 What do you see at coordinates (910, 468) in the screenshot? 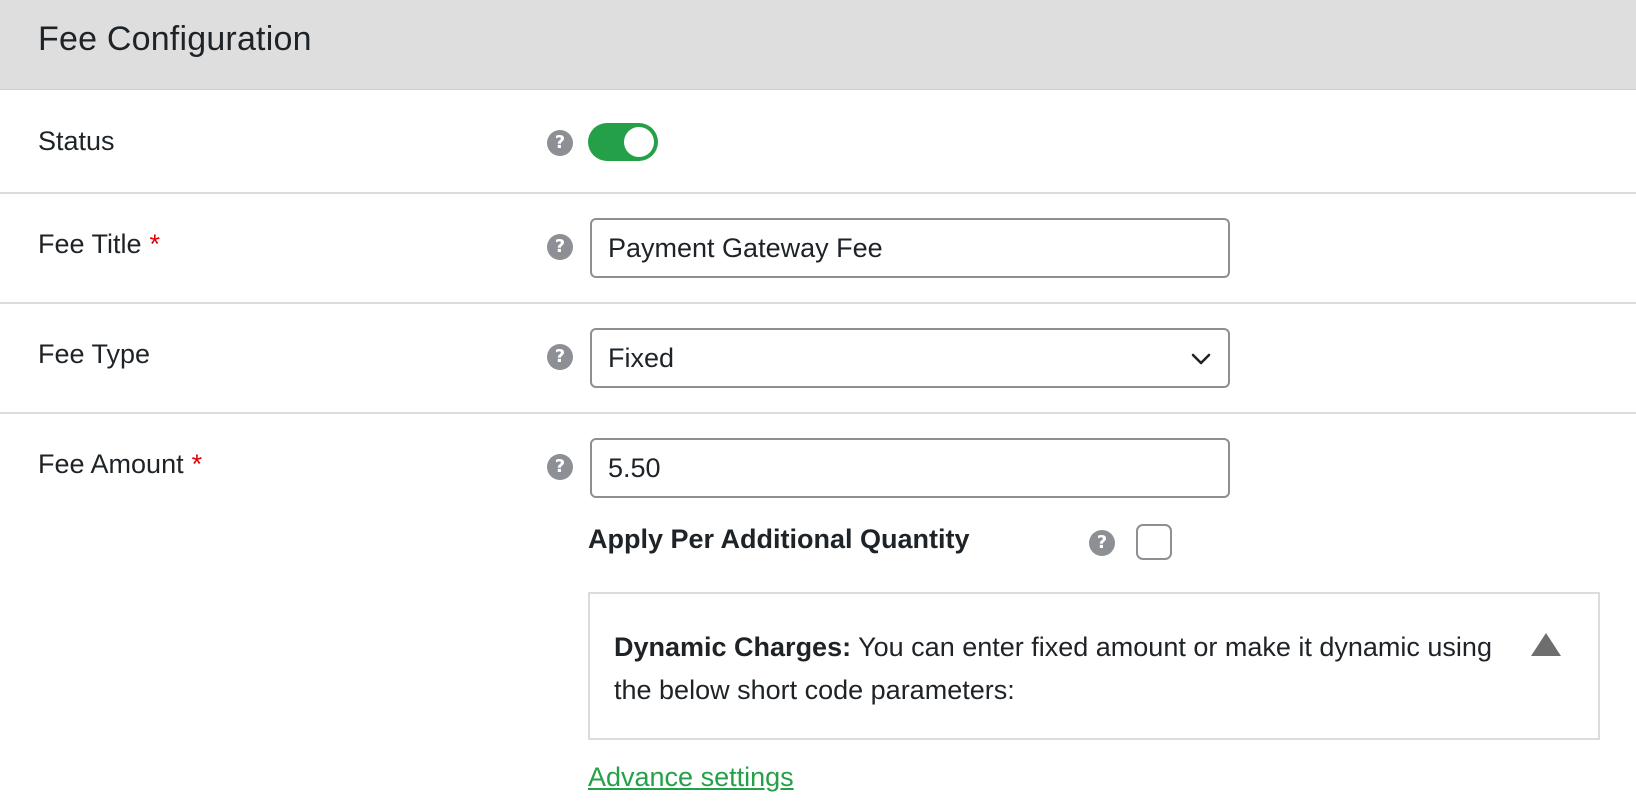
I see `fee-amount-input: 5.50` at bounding box center [910, 468].